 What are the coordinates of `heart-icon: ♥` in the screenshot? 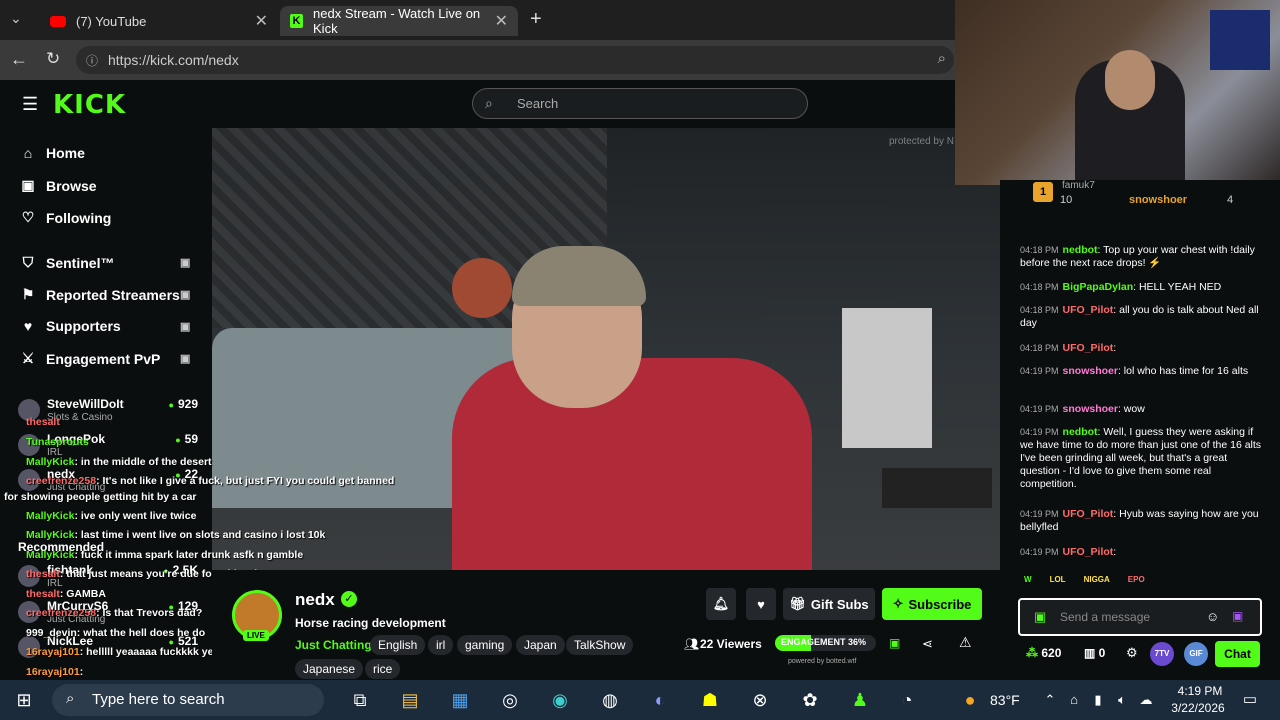 It's located at (761, 604).